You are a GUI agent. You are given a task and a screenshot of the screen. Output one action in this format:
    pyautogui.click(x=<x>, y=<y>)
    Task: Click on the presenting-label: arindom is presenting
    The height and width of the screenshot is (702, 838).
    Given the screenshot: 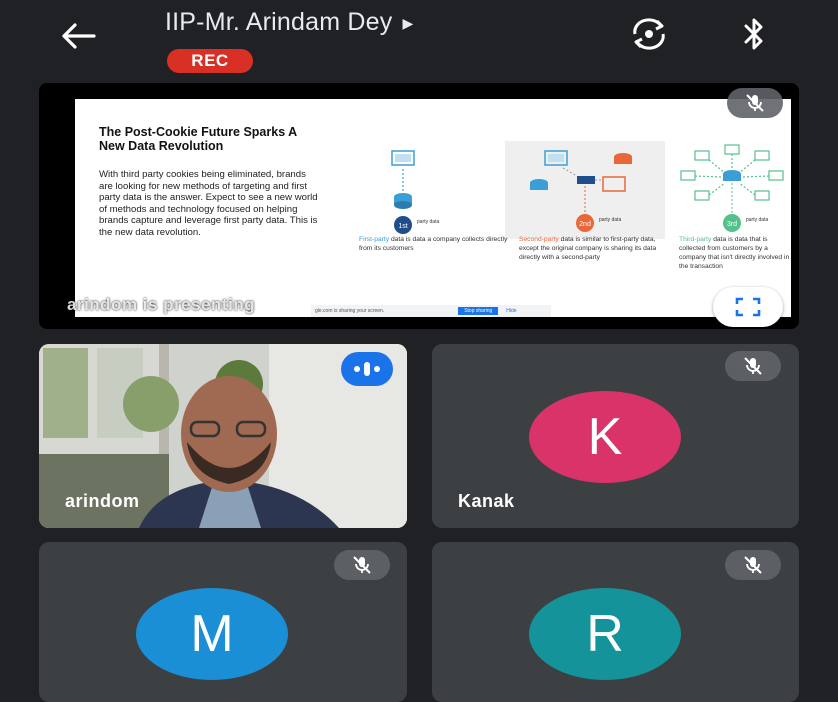 What is the action you would take?
    pyautogui.click(x=161, y=304)
    